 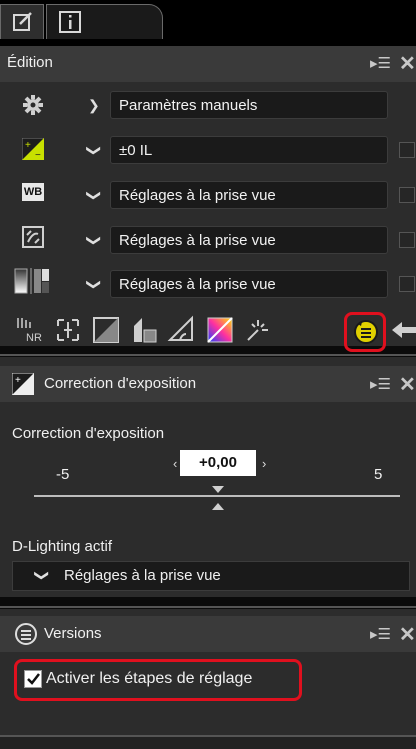 I want to click on color-booster-icon, so click(x=144, y=330).